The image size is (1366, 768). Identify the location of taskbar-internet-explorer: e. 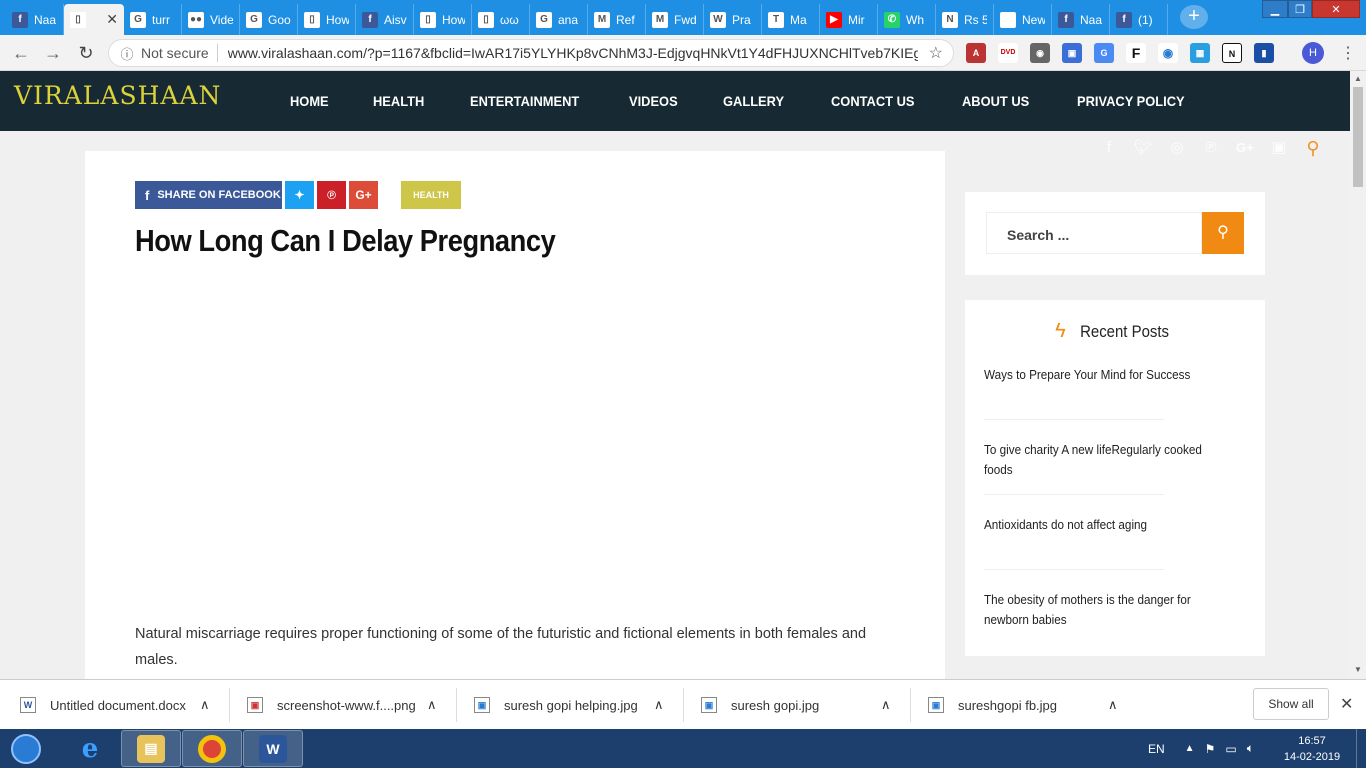
(90, 748).